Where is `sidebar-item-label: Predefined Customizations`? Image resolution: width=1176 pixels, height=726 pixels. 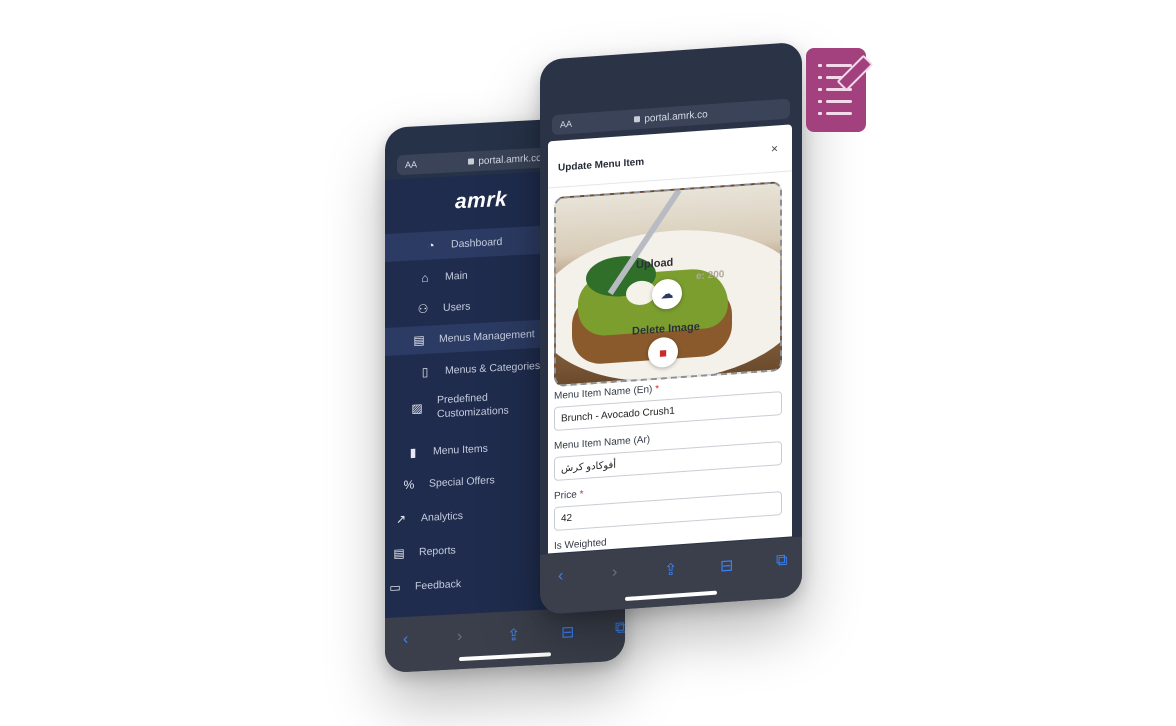 sidebar-item-label: Predefined Customizations is located at coordinates (473, 406).